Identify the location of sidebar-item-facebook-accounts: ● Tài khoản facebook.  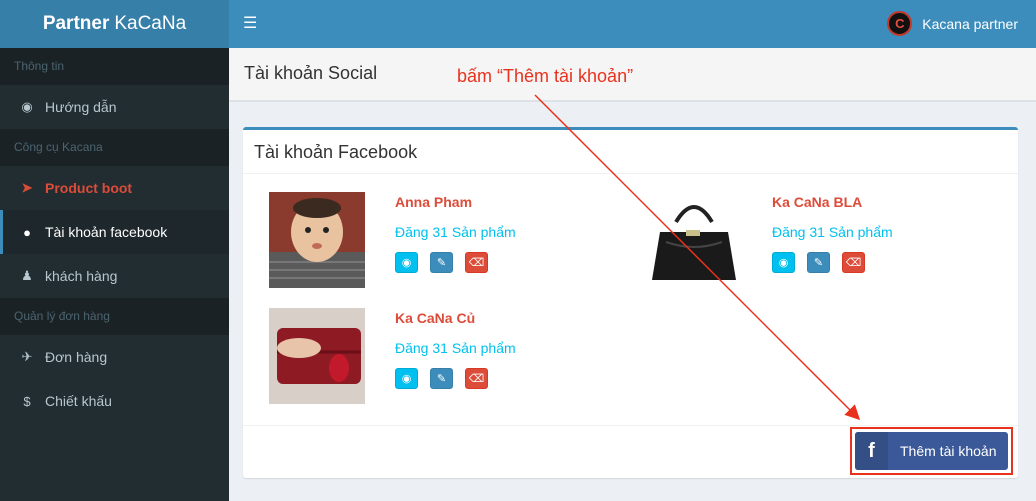
(114, 232).